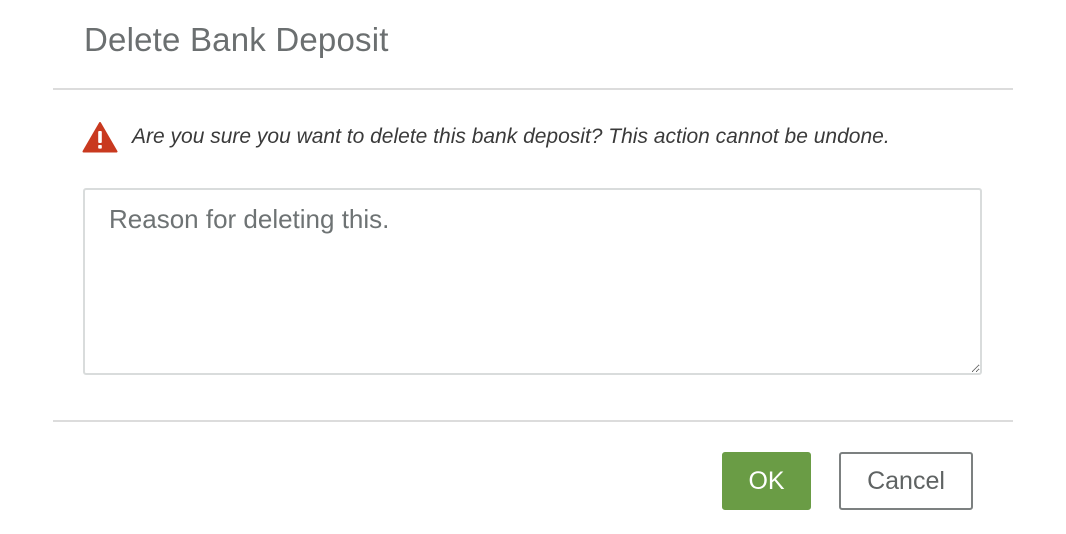  I want to click on cancel-button: Cancel, so click(906, 481).